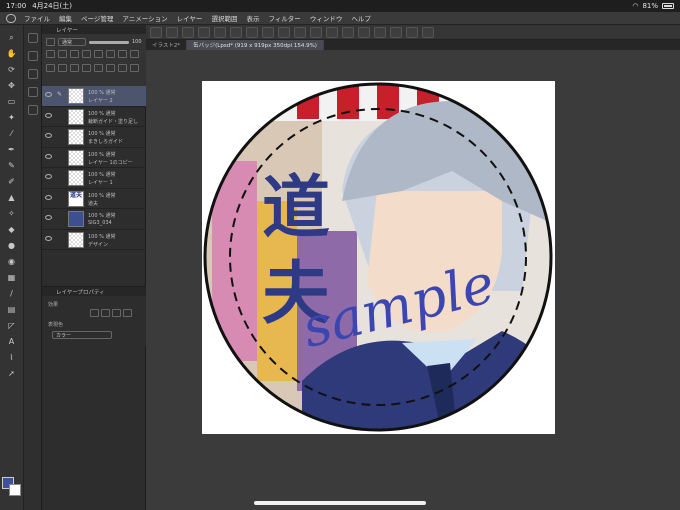 This screenshot has height=510, width=680. What do you see at coordinates (98, 68) in the screenshot?
I see `merge-down-icon` at bounding box center [98, 68].